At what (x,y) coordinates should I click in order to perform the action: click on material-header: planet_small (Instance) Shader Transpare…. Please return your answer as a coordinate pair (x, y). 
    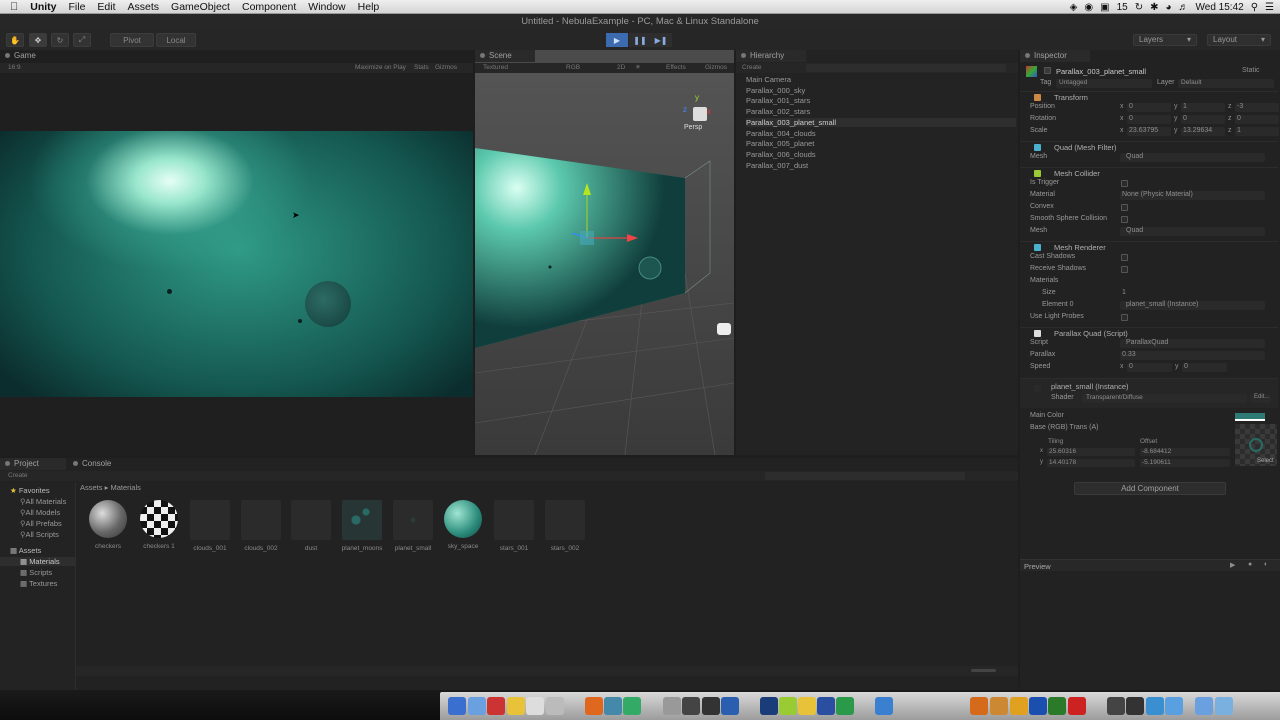
    Looking at the image, I should click on (1149, 393).